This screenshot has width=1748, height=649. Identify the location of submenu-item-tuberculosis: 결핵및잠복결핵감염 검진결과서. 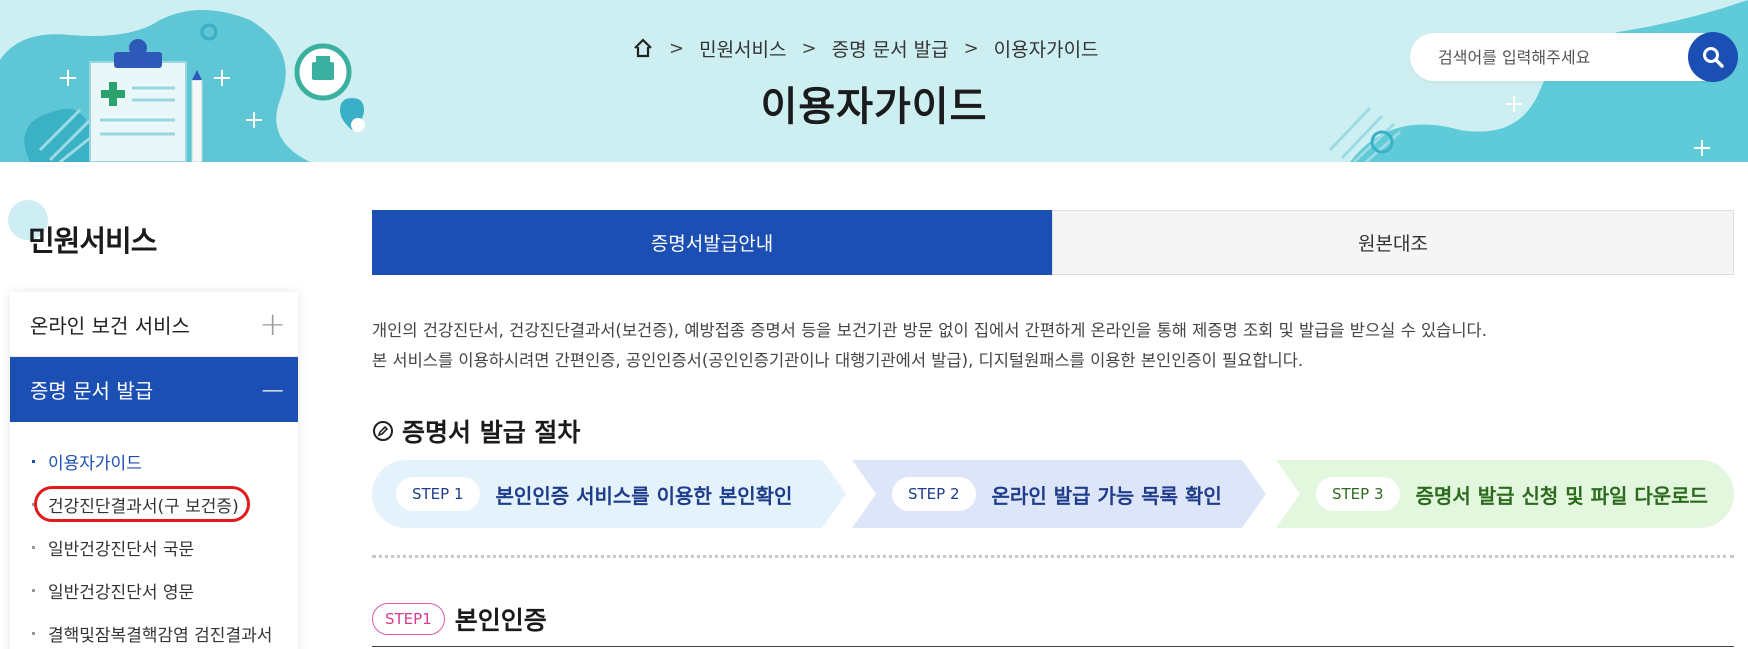
(154, 630).